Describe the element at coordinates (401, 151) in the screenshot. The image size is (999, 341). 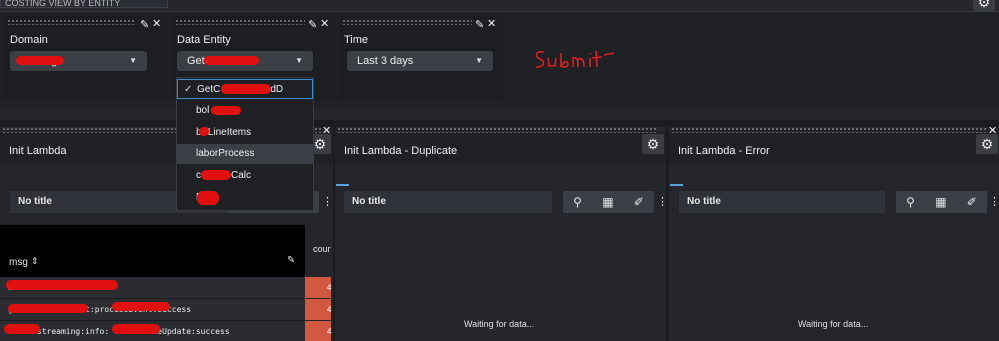
I see `panel-title: Init Lambda - Duplicate` at that location.